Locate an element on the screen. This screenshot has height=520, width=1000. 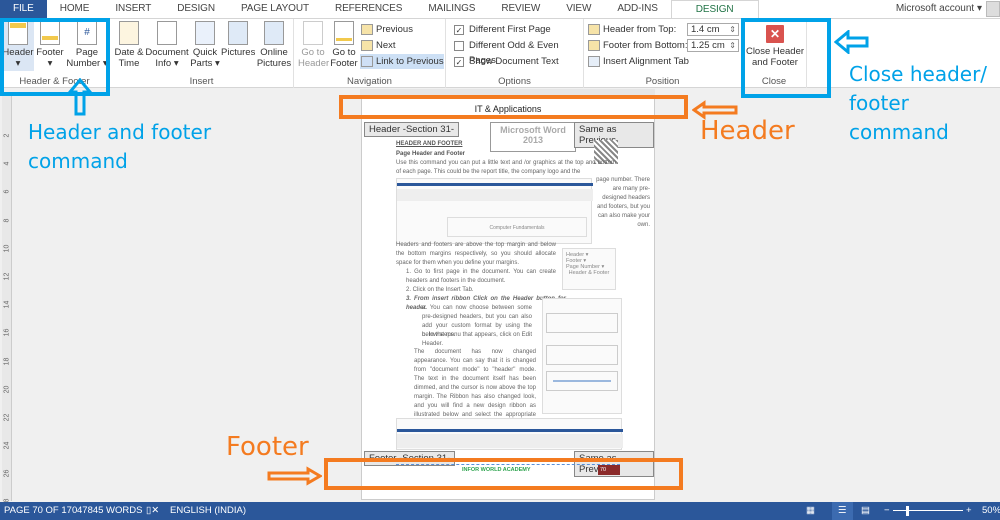
ruler-tick: 14 is located at coordinates (7, 304).